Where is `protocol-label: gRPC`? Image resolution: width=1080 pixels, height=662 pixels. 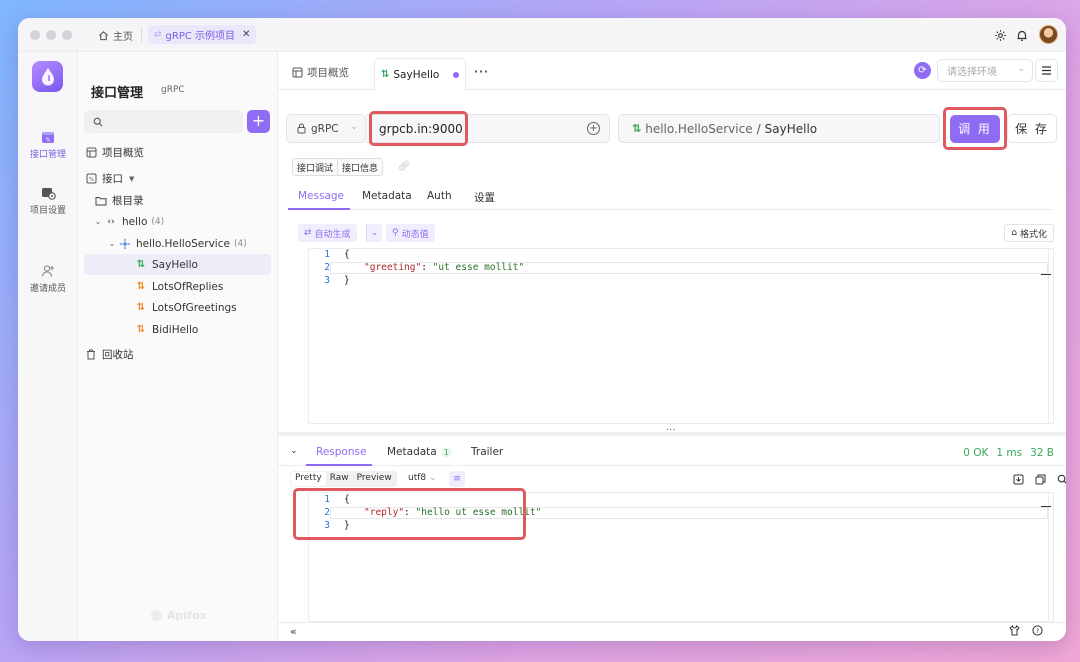 protocol-label: gRPC is located at coordinates (325, 128).